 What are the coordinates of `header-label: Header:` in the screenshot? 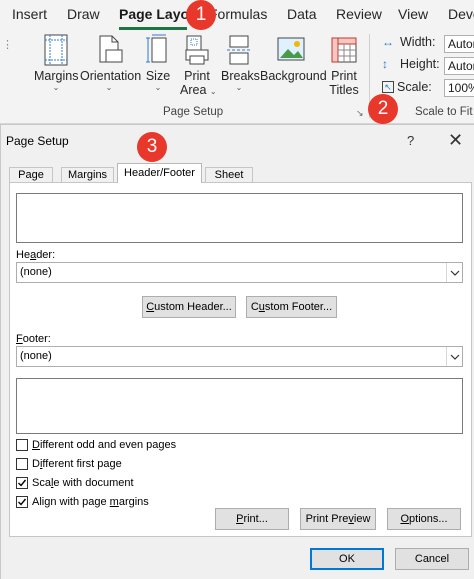 It's located at (36, 255).